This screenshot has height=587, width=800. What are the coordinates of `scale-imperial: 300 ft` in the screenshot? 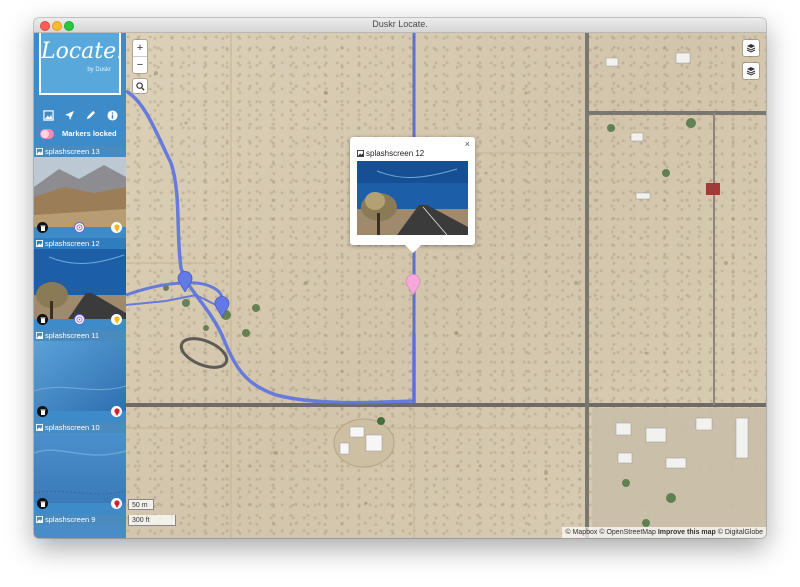 It's located at (152, 520).